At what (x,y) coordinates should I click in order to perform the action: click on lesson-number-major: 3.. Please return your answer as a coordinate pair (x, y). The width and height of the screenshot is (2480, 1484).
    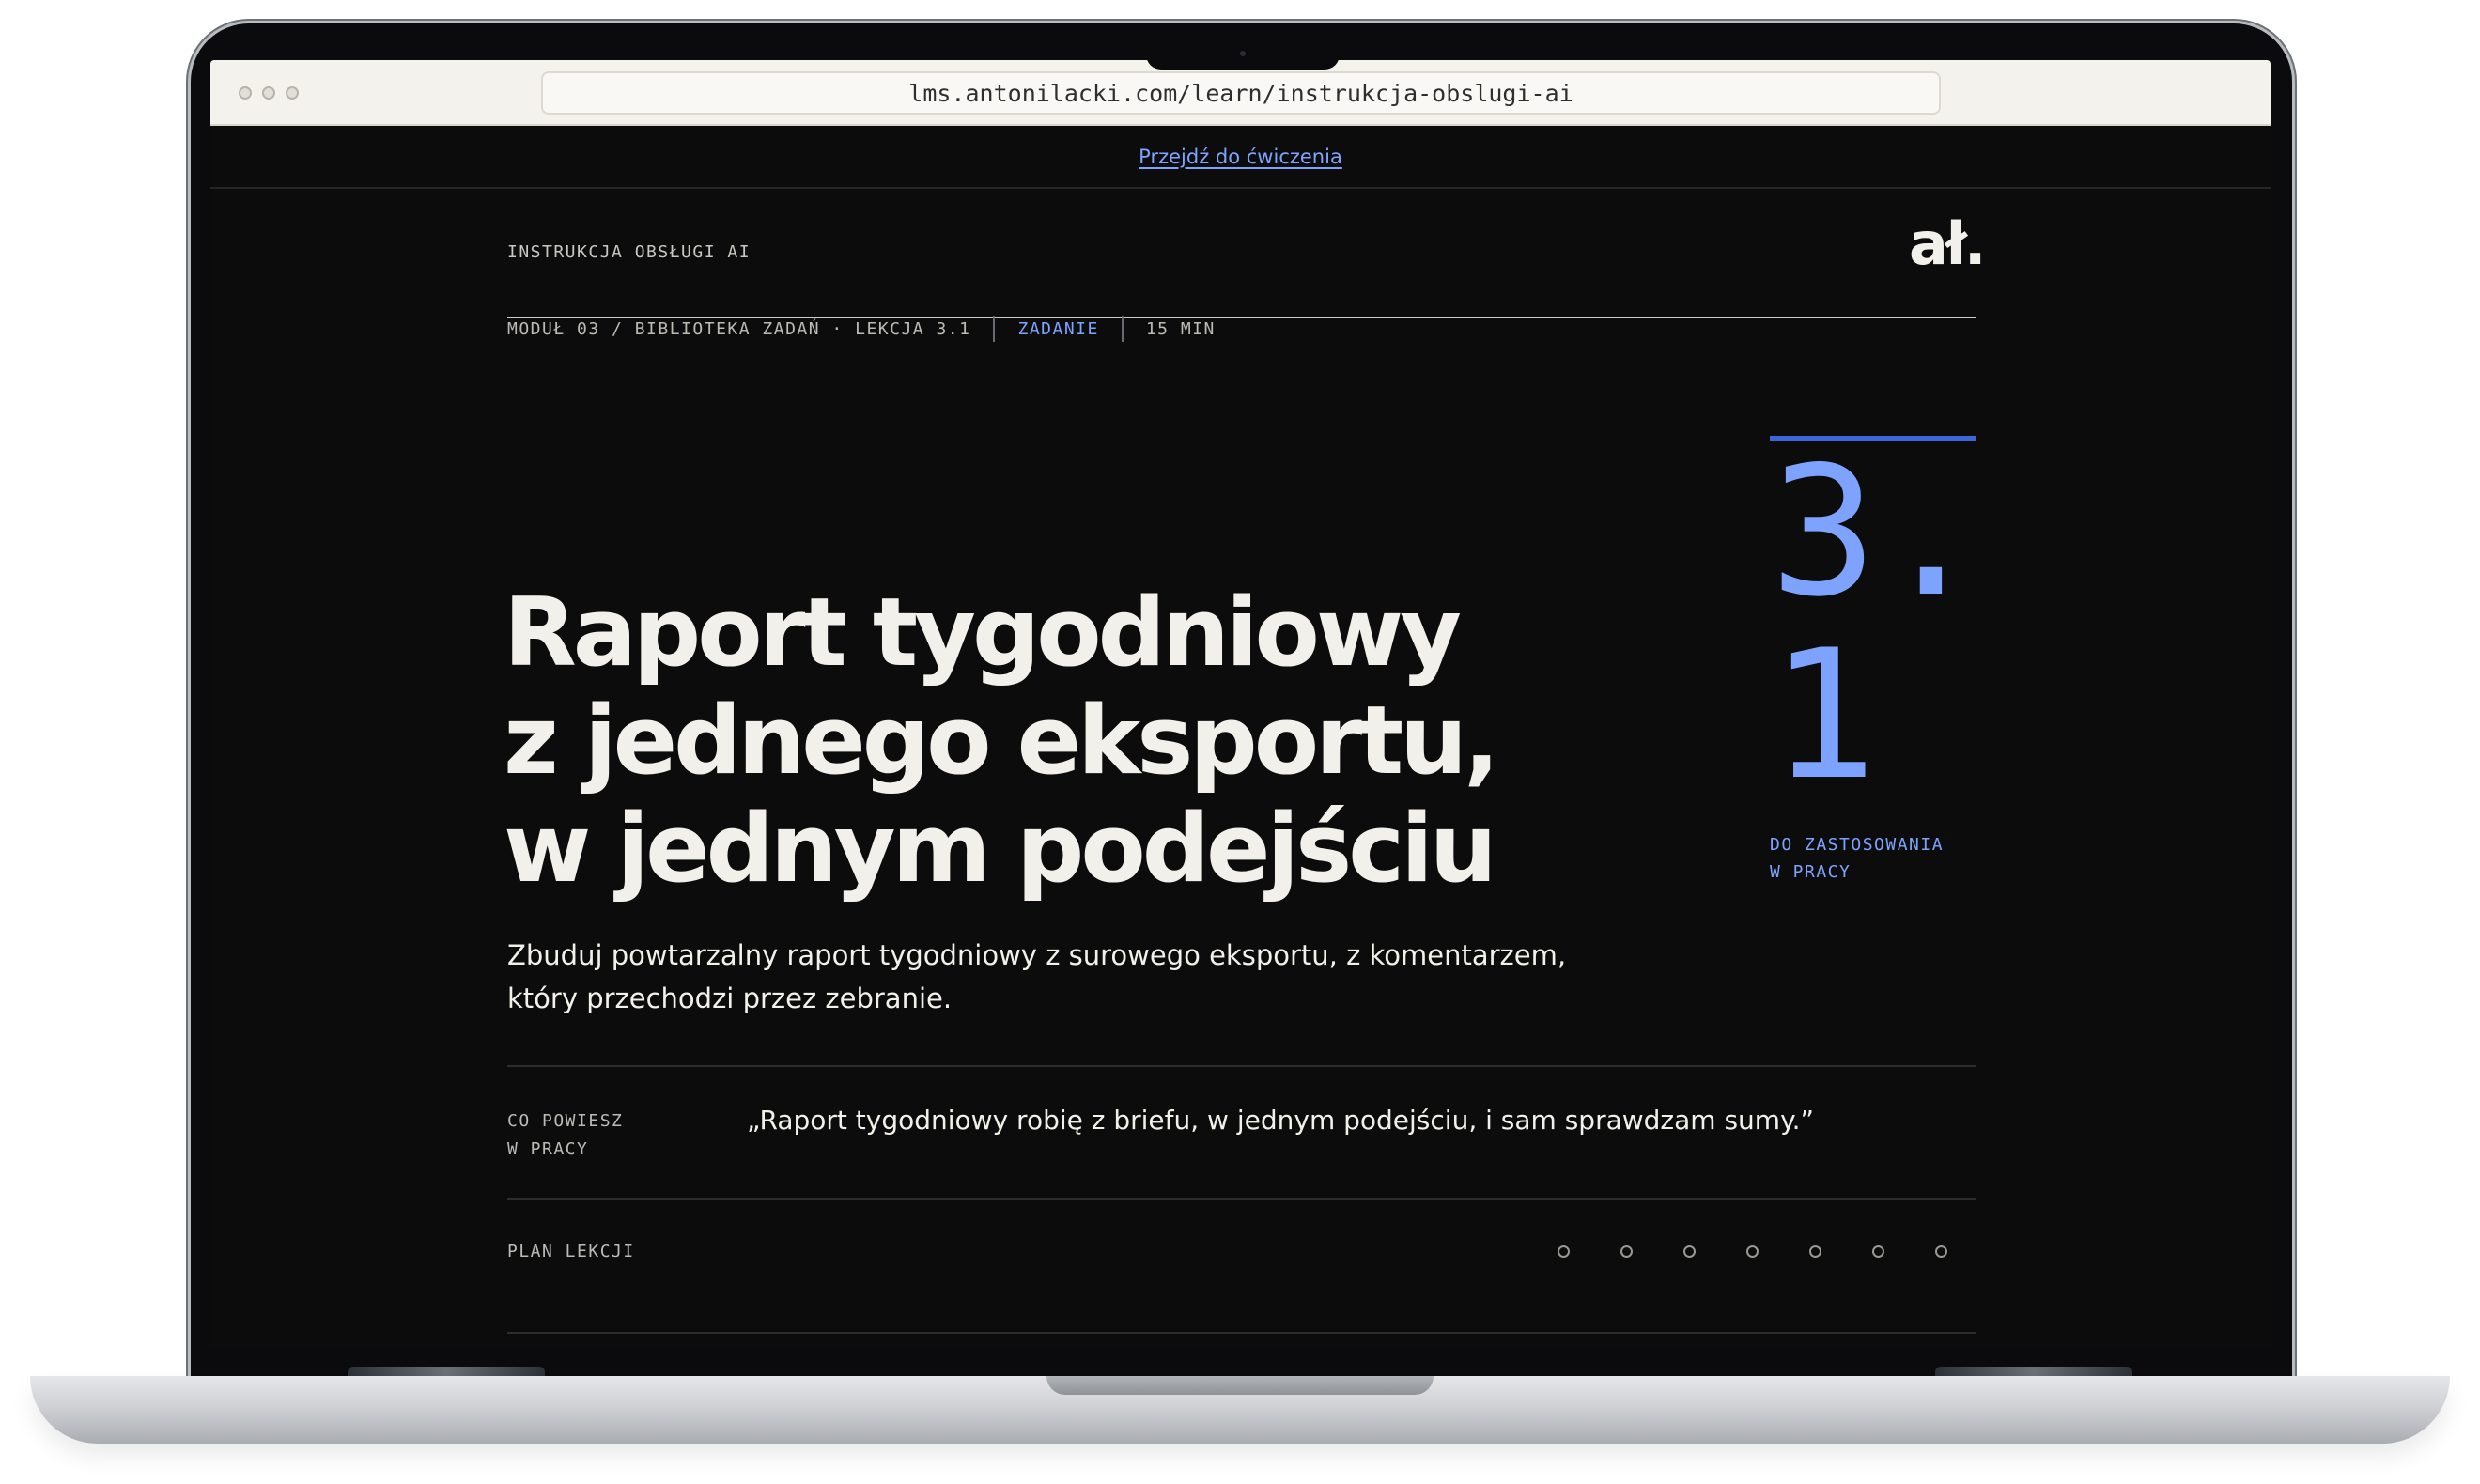
    Looking at the image, I should click on (1877, 532).